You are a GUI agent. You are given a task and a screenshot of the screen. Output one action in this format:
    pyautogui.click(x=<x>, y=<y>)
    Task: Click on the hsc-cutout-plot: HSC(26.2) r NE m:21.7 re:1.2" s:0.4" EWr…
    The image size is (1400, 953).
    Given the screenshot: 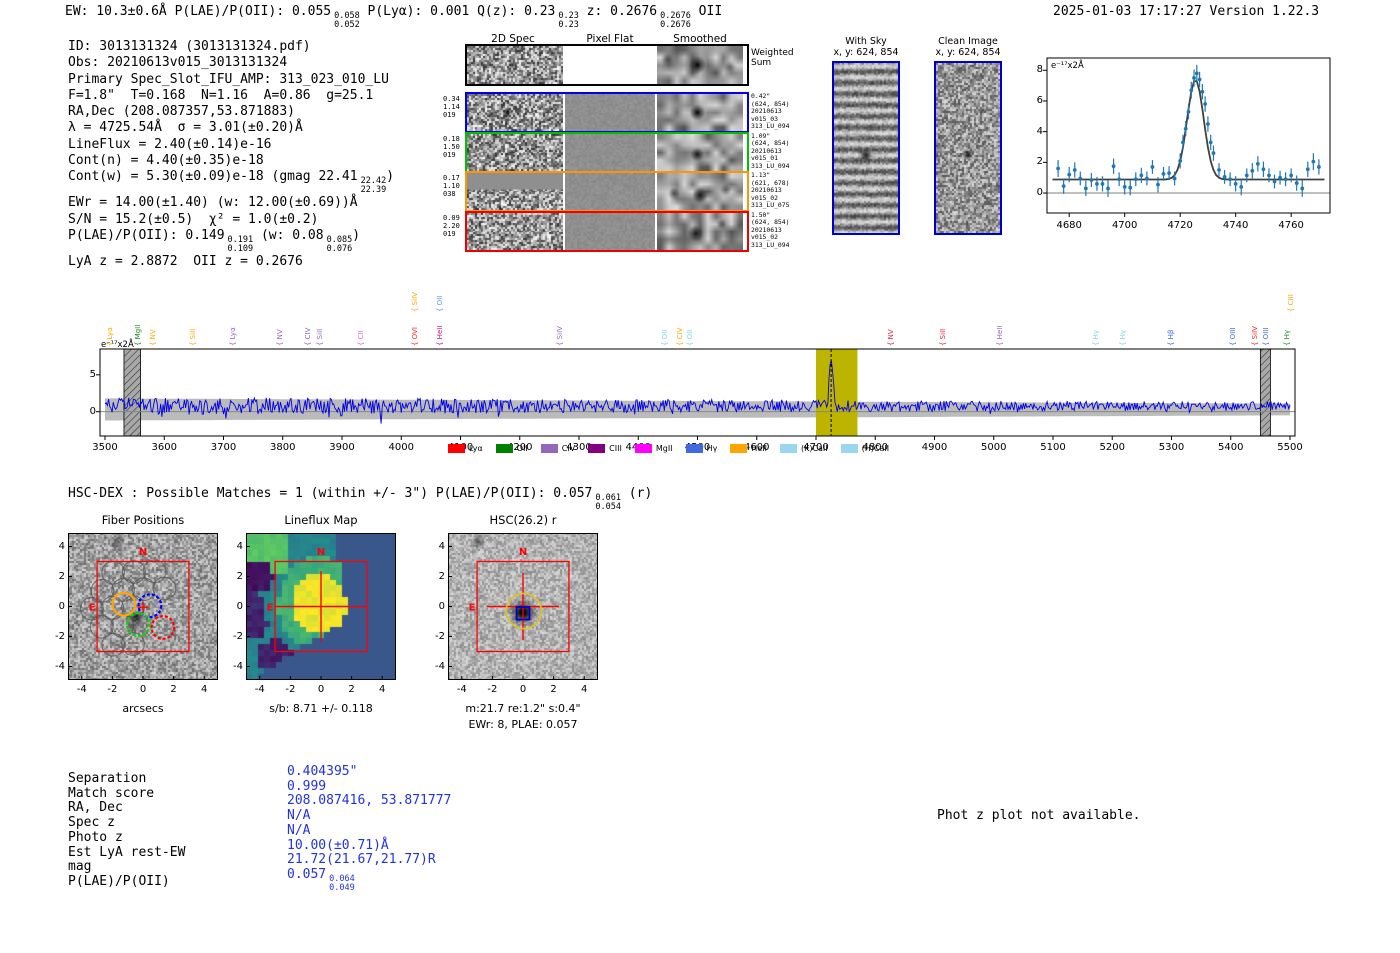 What is the action you would take?
    pyautogui.click(x=524, y=625)
    